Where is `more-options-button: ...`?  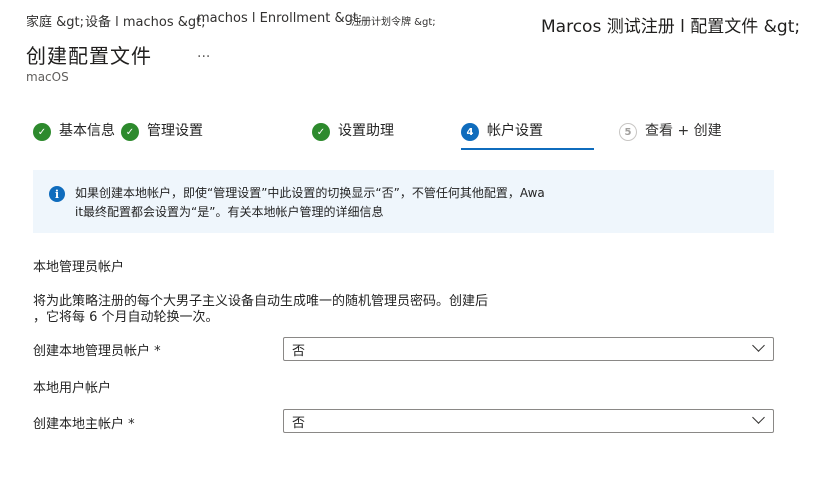 more-options-button: ... is located at coordinates (203, 53).